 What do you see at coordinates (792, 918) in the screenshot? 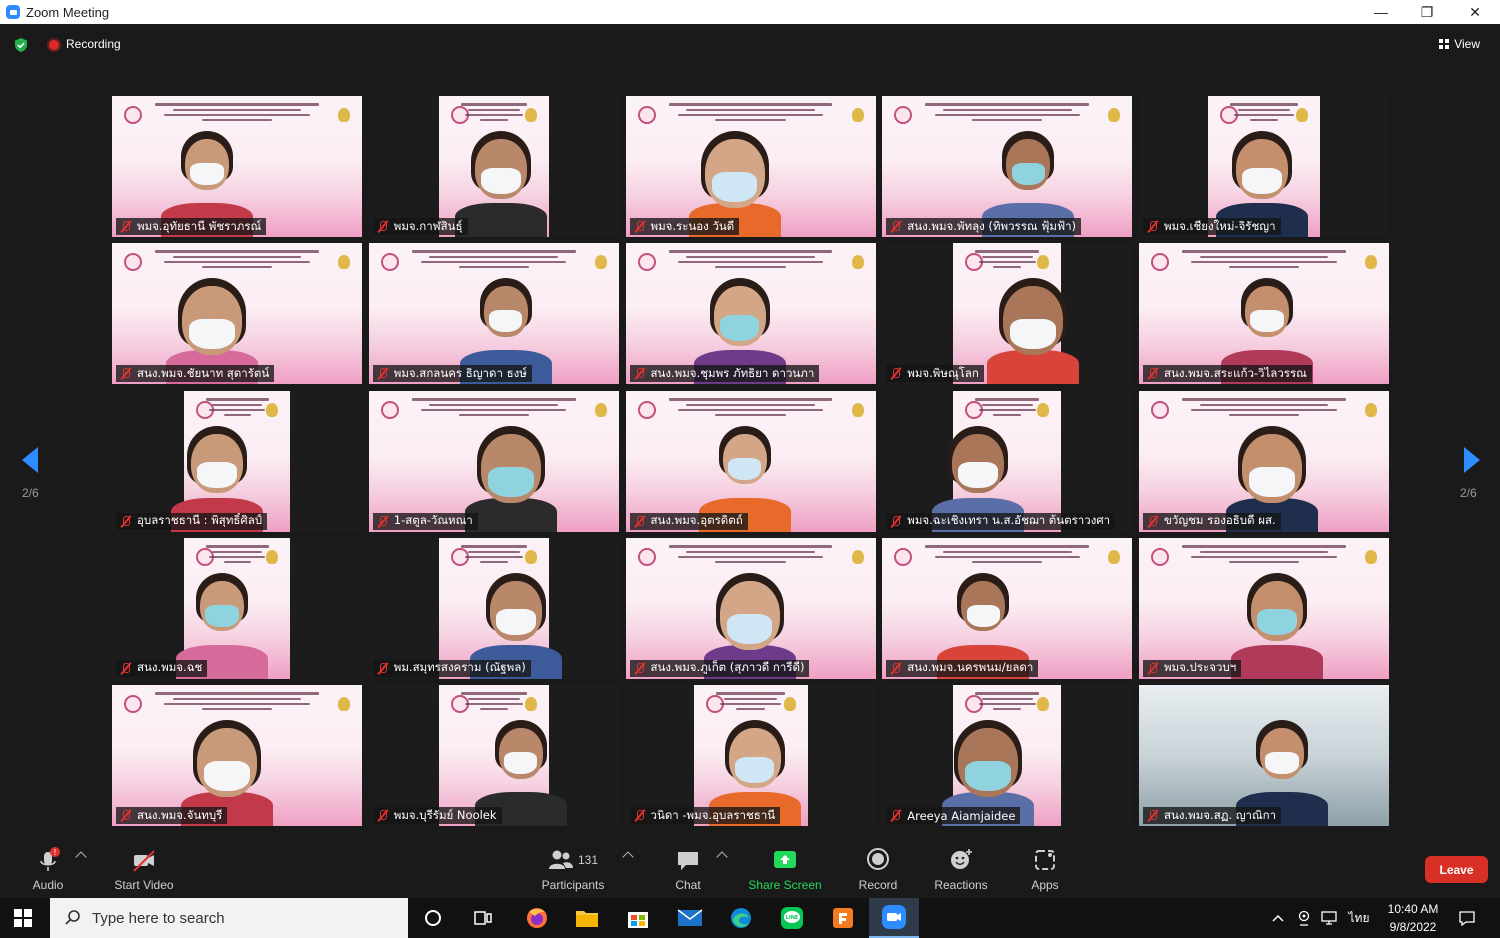
I see `line-app-icon: LINE` at bounding box center [792, 918].